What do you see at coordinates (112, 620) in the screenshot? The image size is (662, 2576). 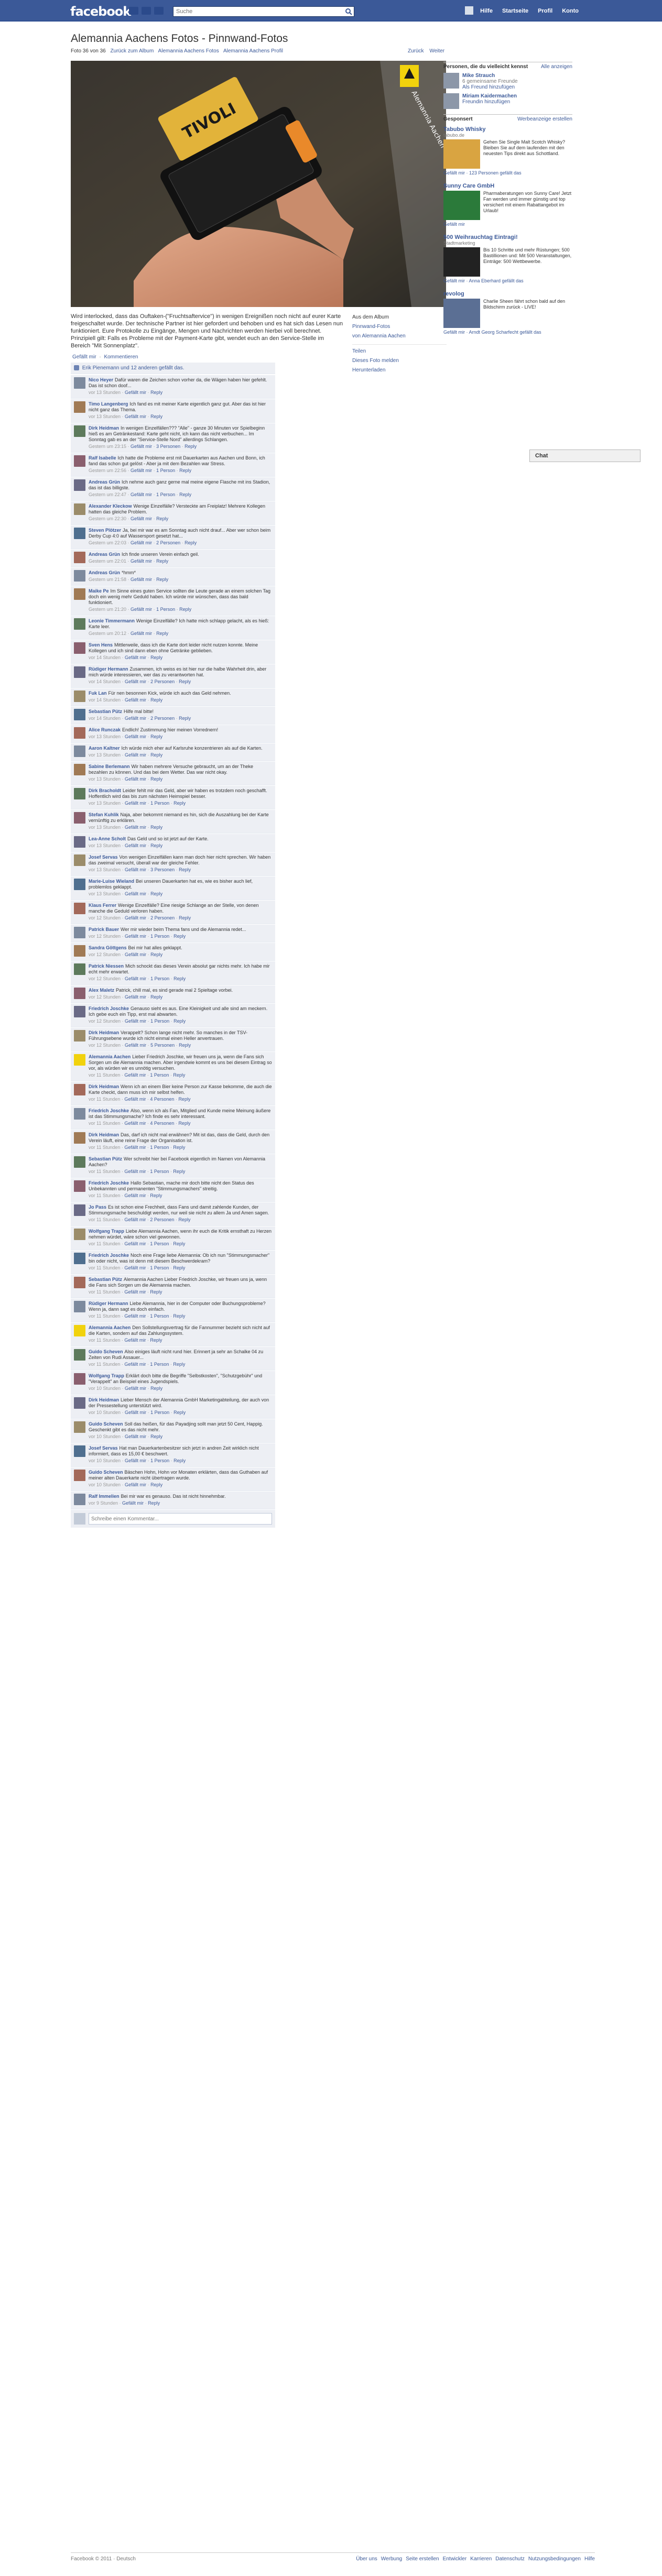 I see `comment-author: Leonie Timmermann` at bounding box center [112, 620].